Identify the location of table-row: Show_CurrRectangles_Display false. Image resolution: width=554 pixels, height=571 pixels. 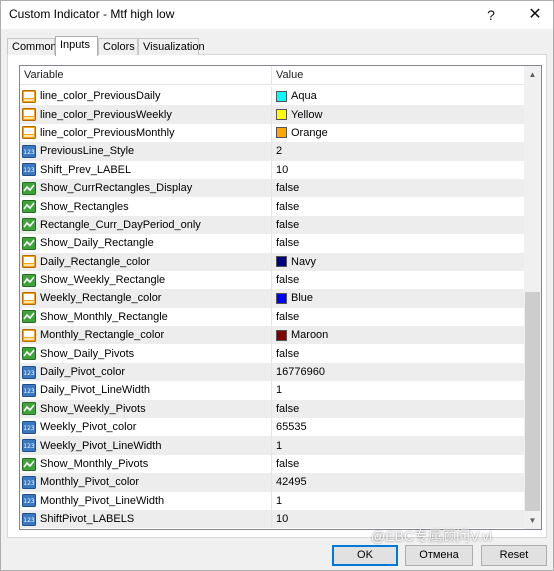
(272, 188).